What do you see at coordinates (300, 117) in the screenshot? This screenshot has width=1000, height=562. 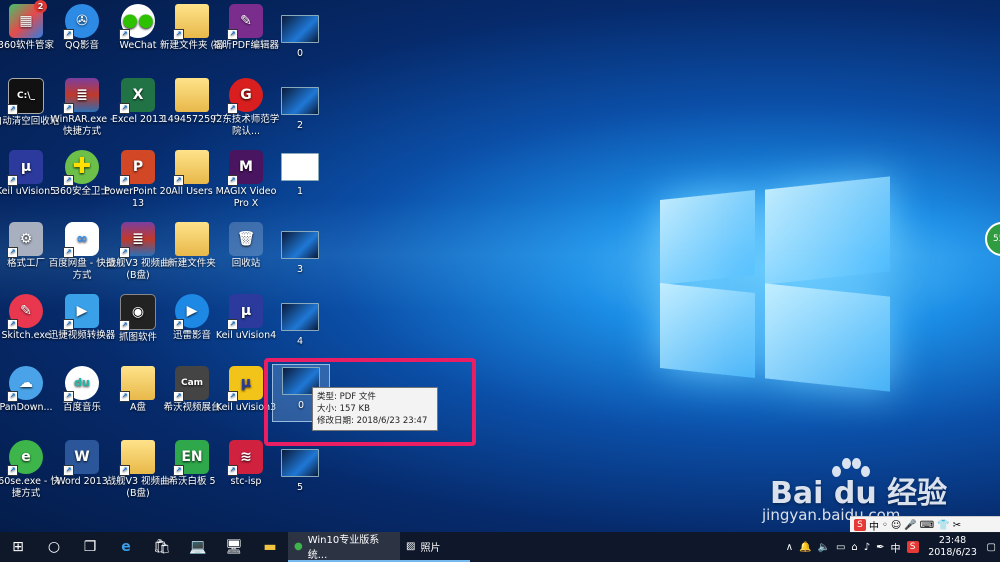 I see `desktop-file-2: 2` at bounding box center [300, 117].